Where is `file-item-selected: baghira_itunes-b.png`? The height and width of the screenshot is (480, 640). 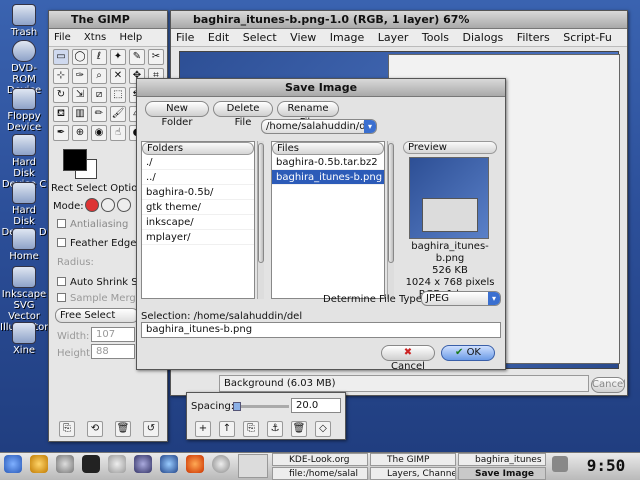
file-item-selected: baghira_itunes-b.png is located at coordinates (328, 177).